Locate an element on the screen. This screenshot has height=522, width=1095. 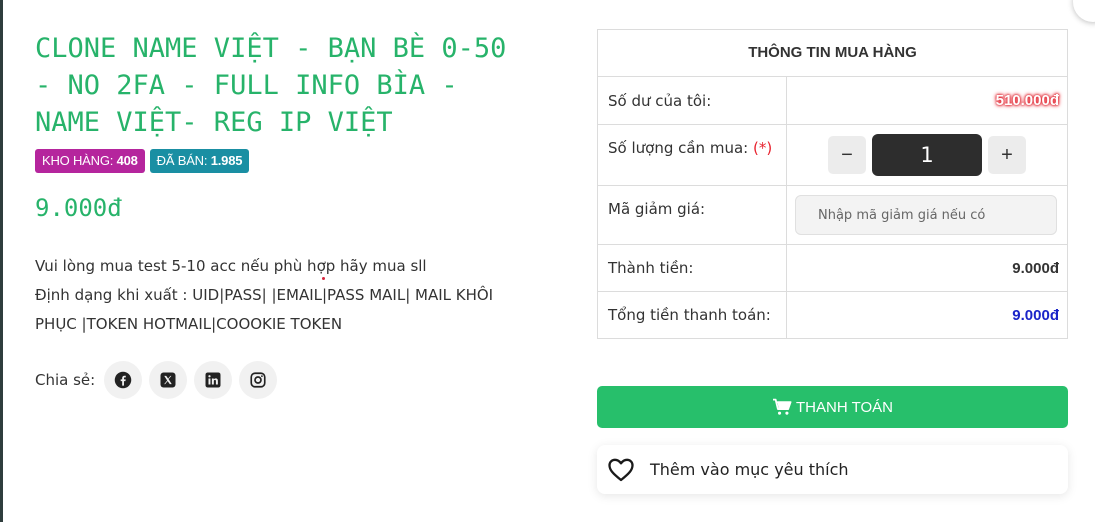
quantity-stepper: − 1 + is located at coordinates (927, 155).